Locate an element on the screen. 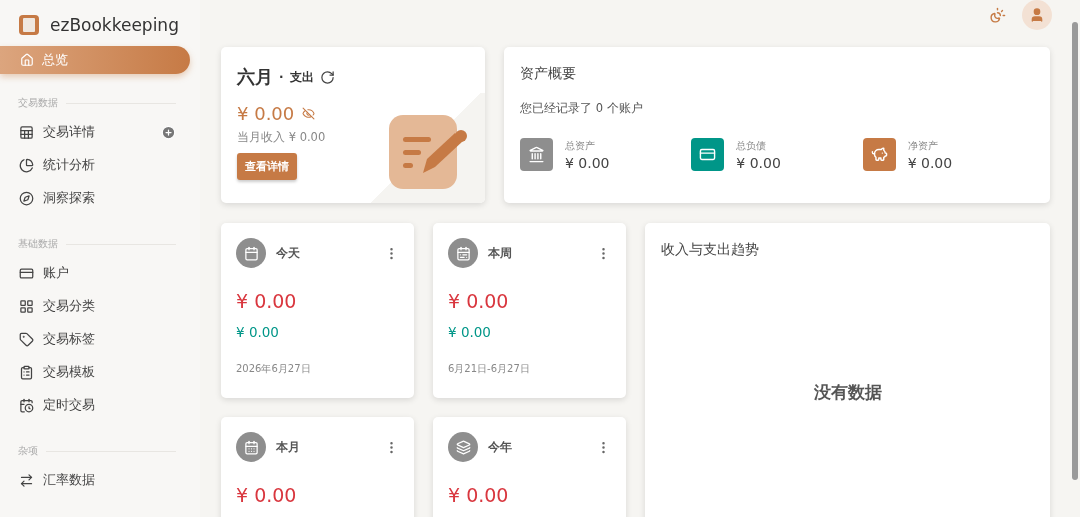 The height and width of the screenshot is (517, 1080). month-expense: ¥ 0.00 is located at coordinates (266, 113).